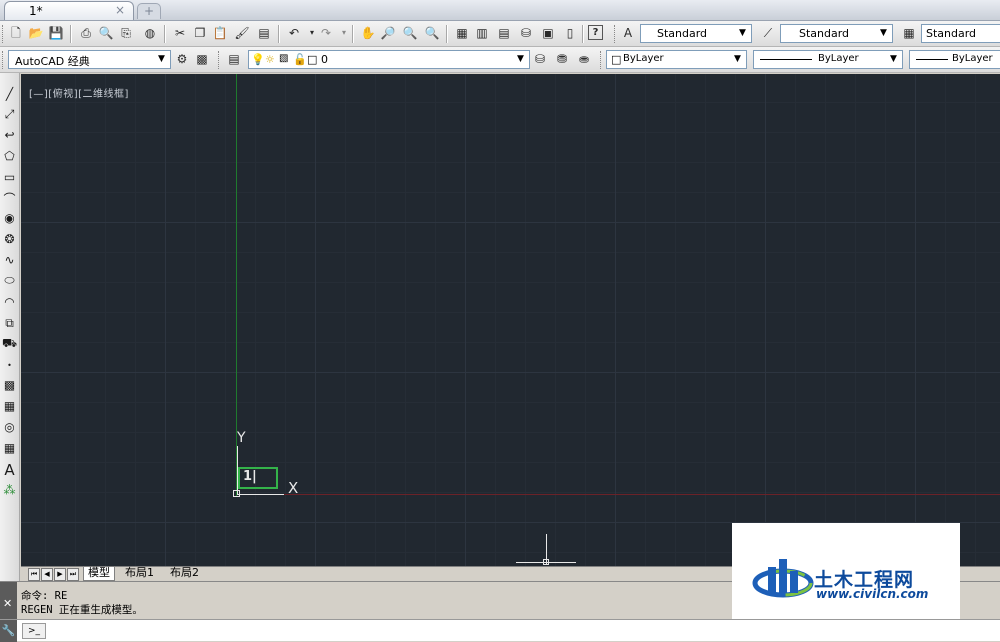  Describe the element at coordinates (44, 596) in the screenshot. I see `command-history-line: 命令: RE` at that location.